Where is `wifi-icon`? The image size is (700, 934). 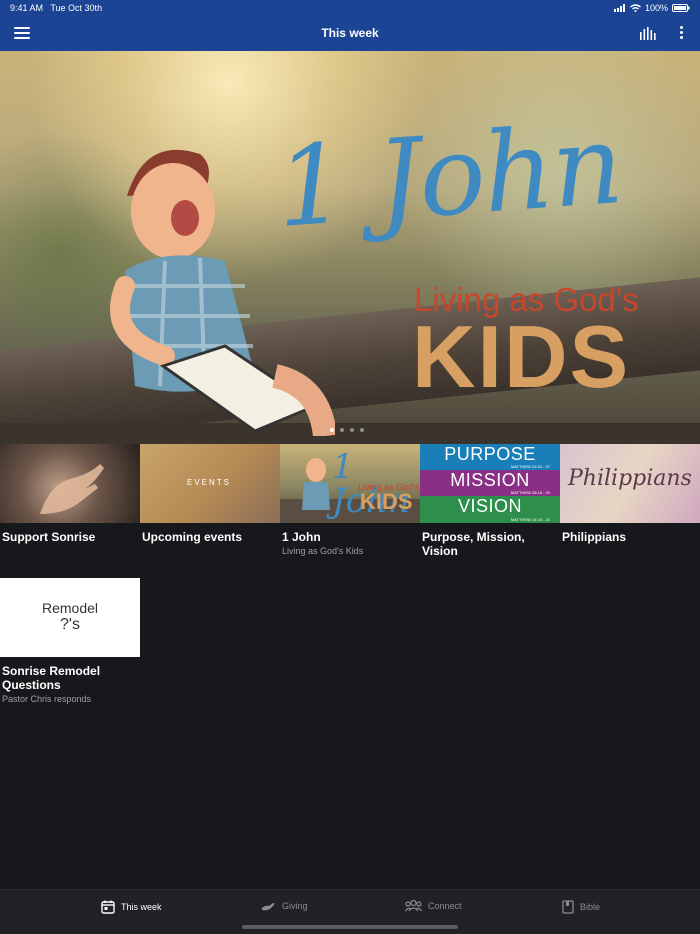 wifi-icon is located at coordinates (635, 8).